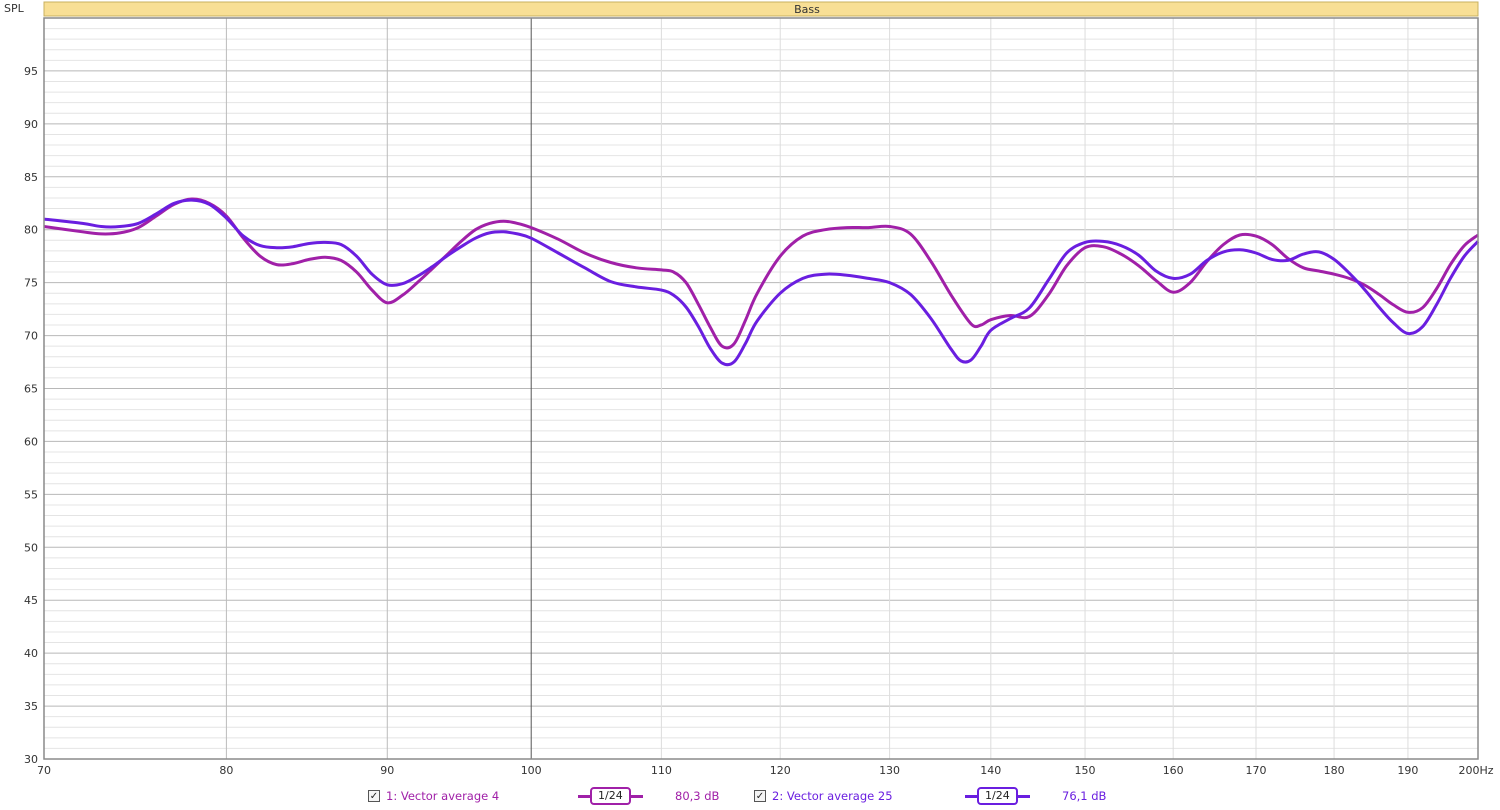 The width and height of the screenshot is (1500, 810). I want to click on y-tick-label: 80, so click(31, 230).